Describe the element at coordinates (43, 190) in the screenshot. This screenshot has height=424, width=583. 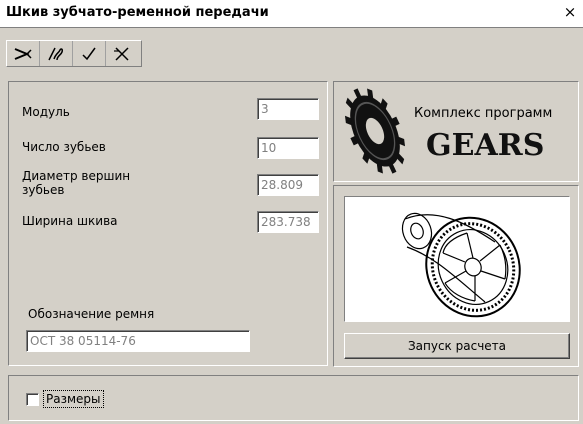
I see `tip-diameter-label-line2: зубьев` at that location.